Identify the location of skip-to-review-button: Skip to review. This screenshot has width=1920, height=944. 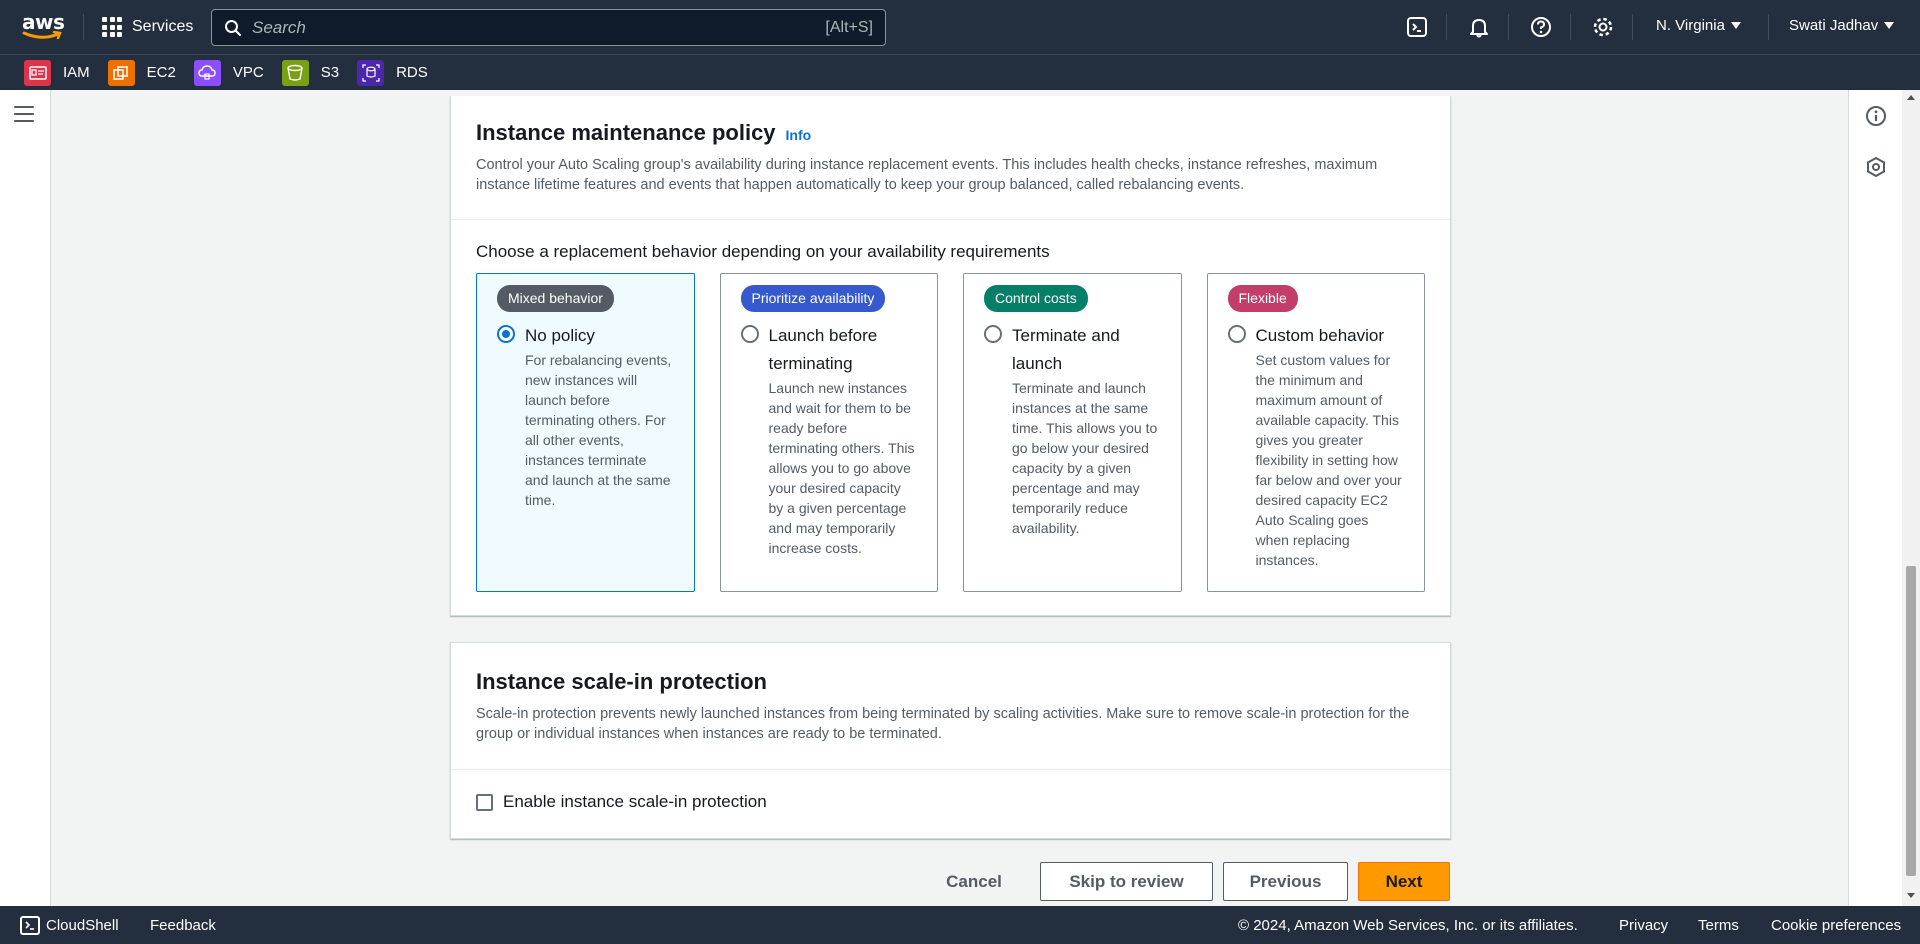
(1126, 881).